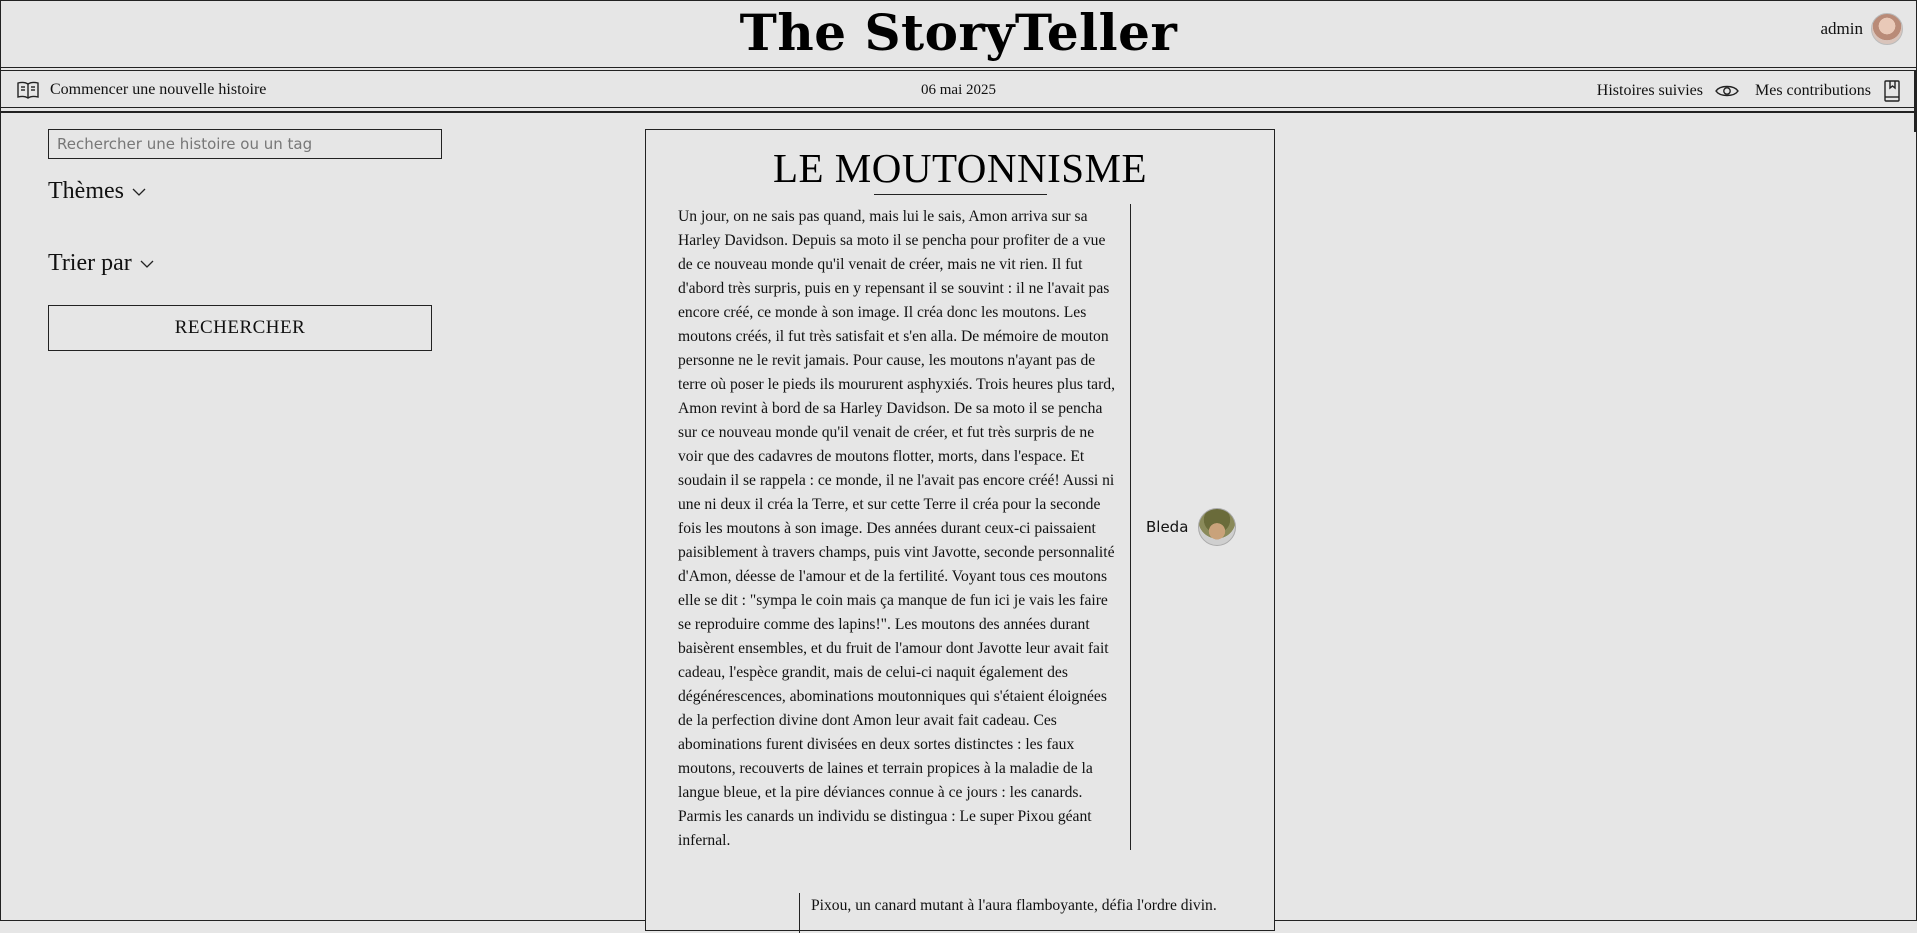  Describe the element at coordinates (240, 328) in the screenshot. I see `search-button: RECHERCHER` at that location.